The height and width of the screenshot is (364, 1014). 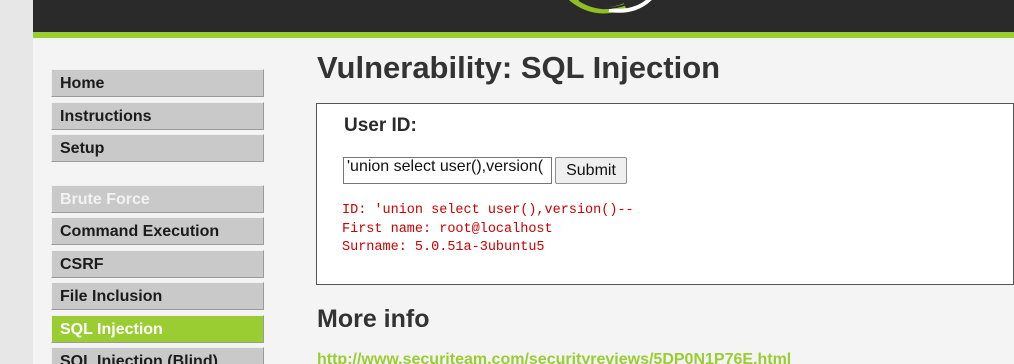 I want to click on user-id-label: User ID:, so click(x=380, y=125).